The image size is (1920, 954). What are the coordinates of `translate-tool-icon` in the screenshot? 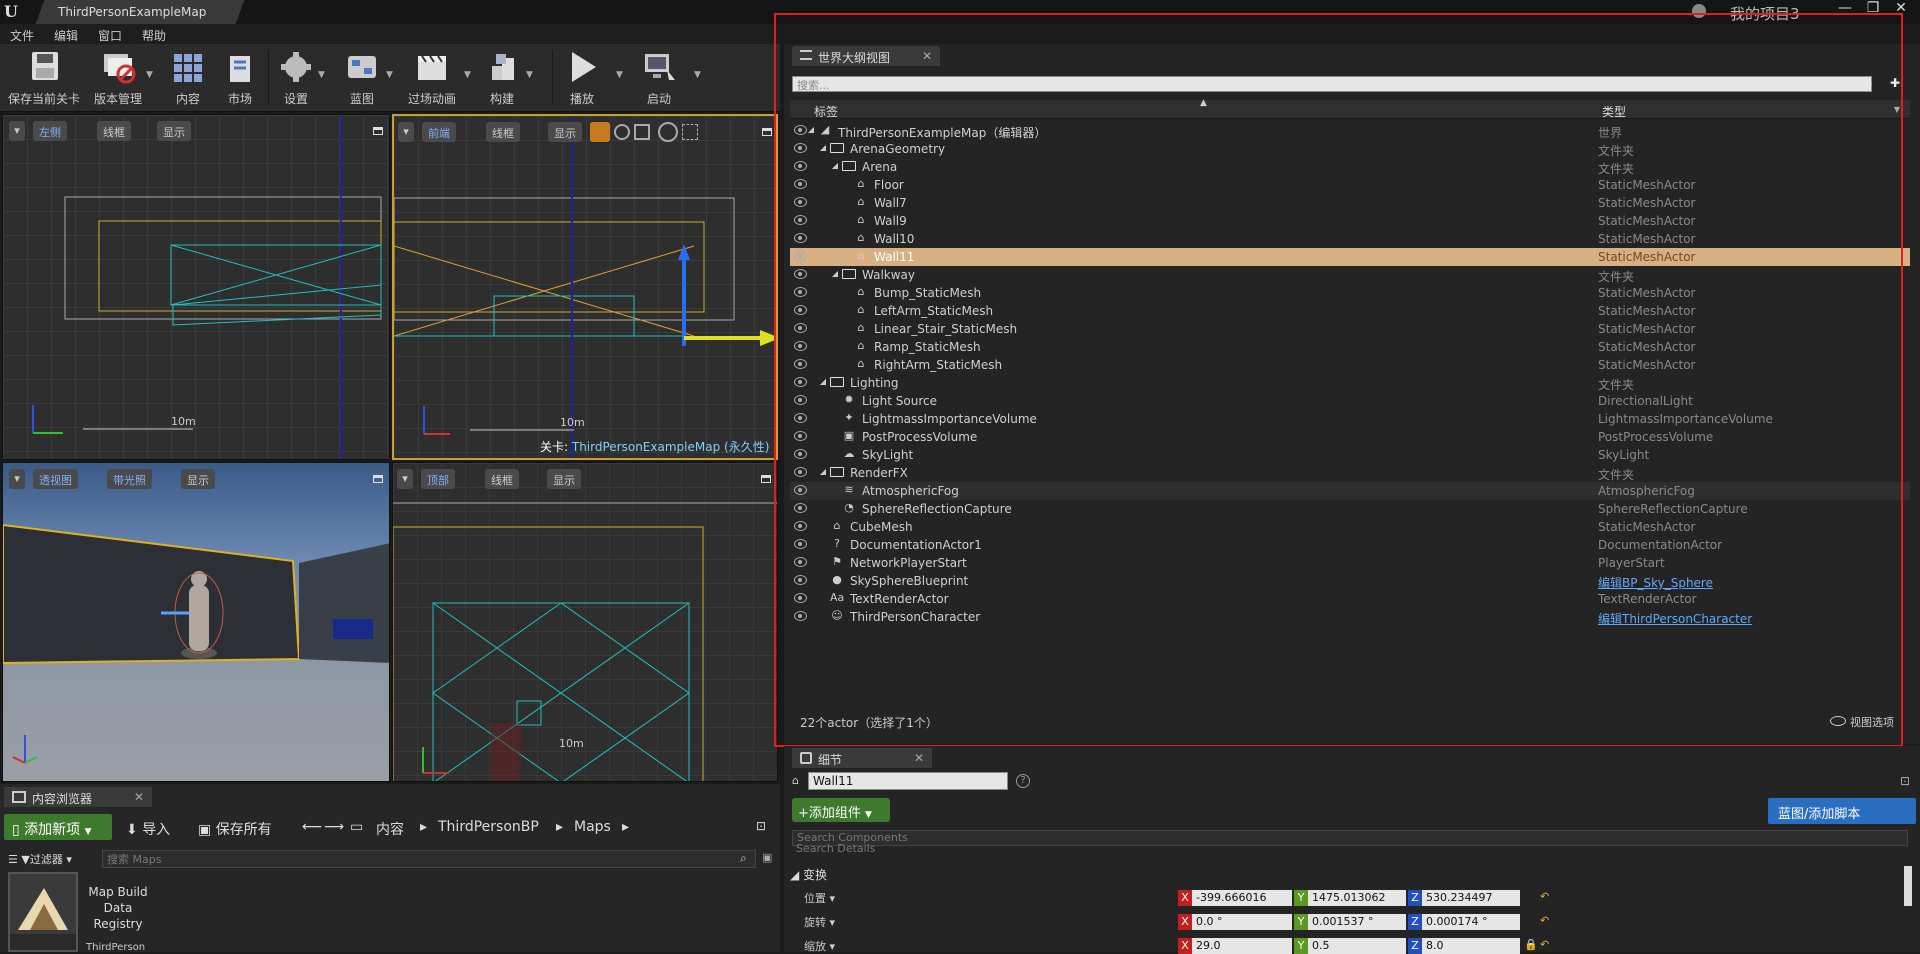 It's located at (600, 132).